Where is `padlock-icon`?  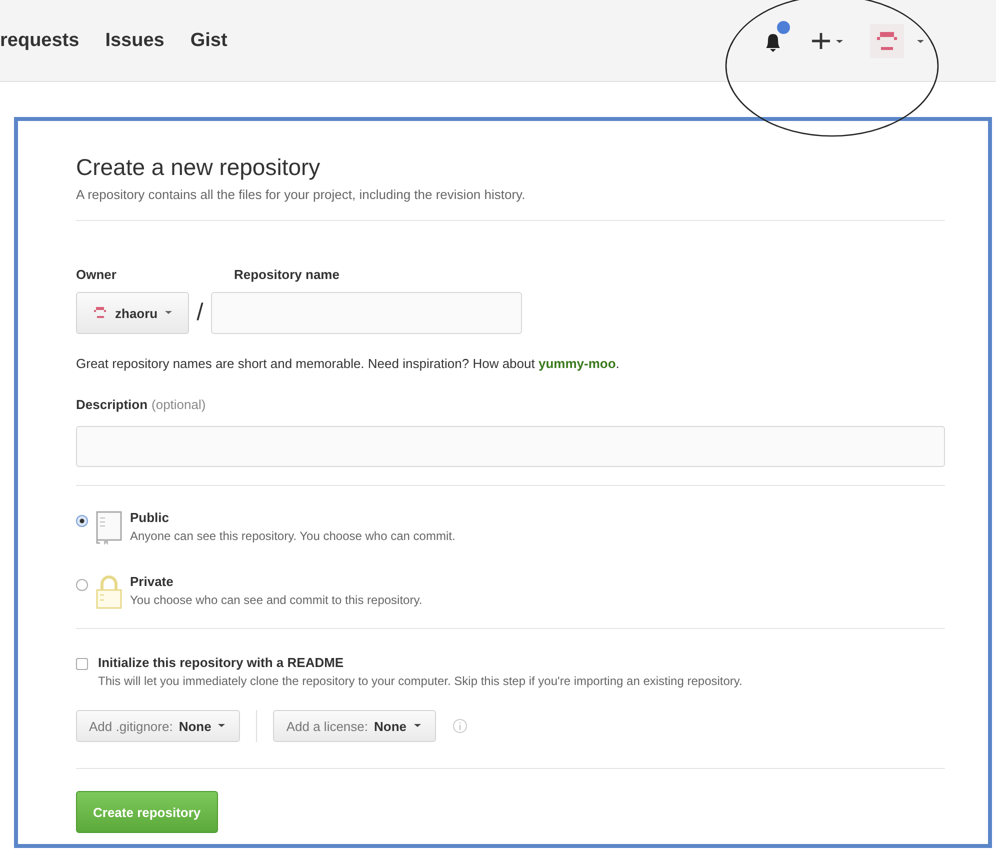
padlock-icon is located at coordinates (109, 592).